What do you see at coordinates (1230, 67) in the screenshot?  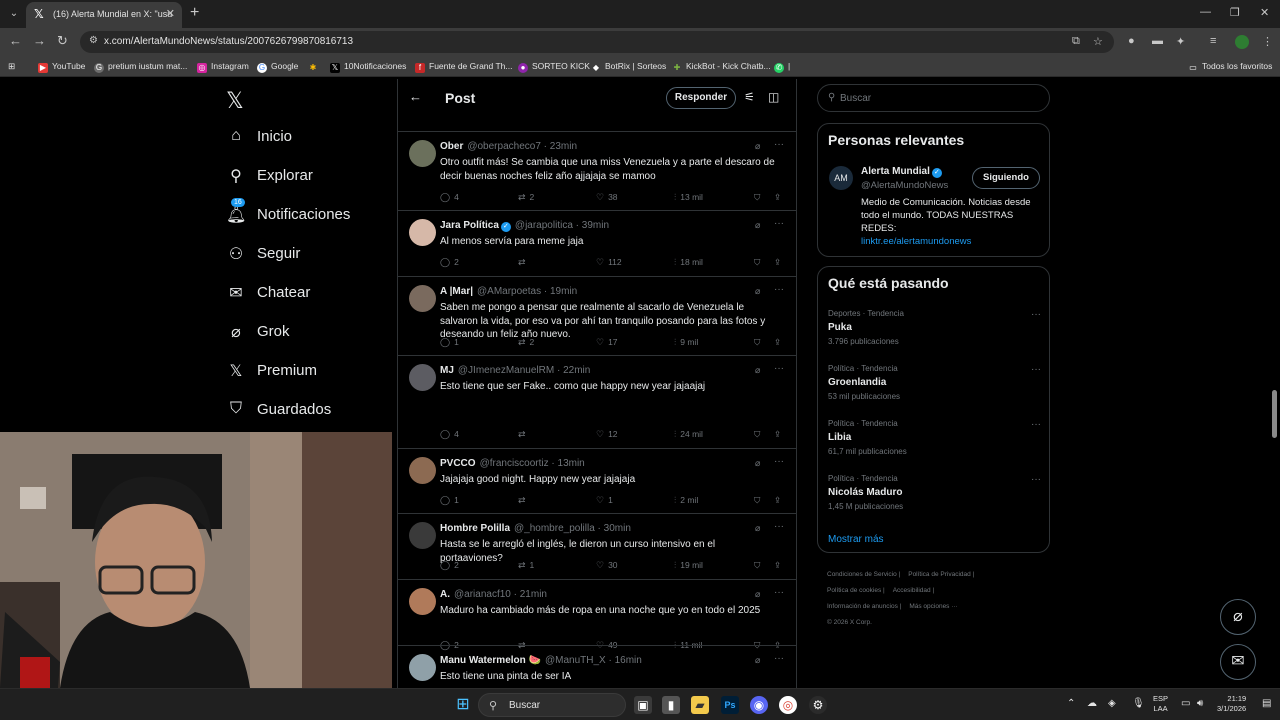 I see `all-bookmarks: ▭ Todos los favoritos` at bounding box center [1230, 67].